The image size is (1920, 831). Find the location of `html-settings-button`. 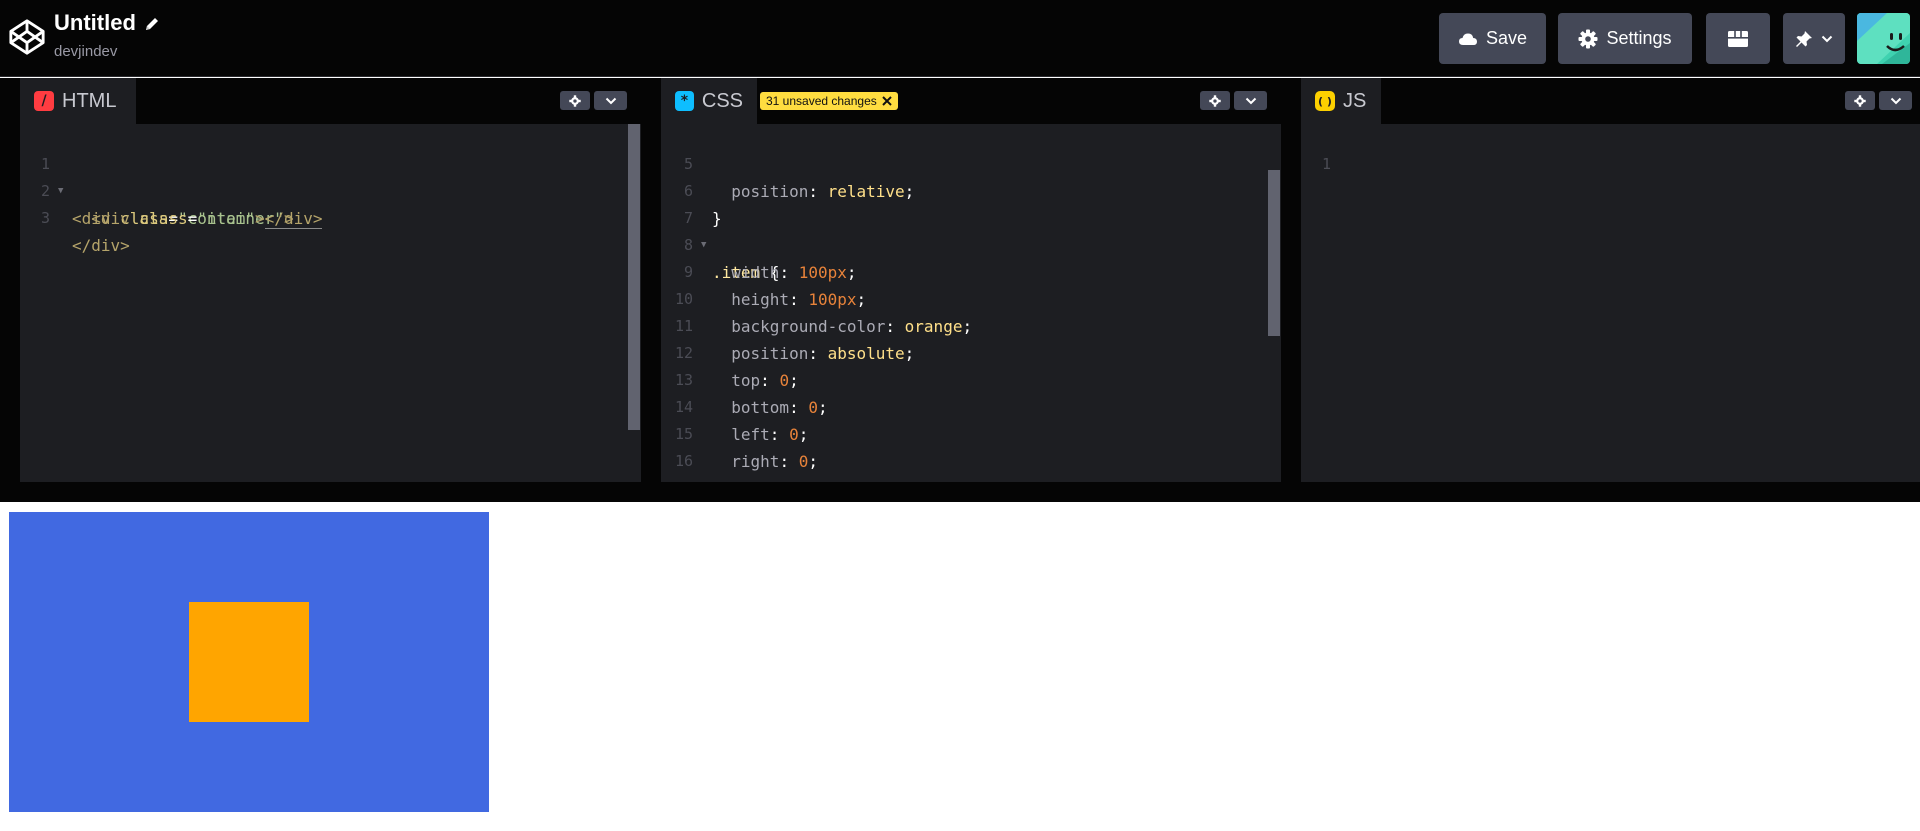

html-settings-button is located at coordinates (575, 100).